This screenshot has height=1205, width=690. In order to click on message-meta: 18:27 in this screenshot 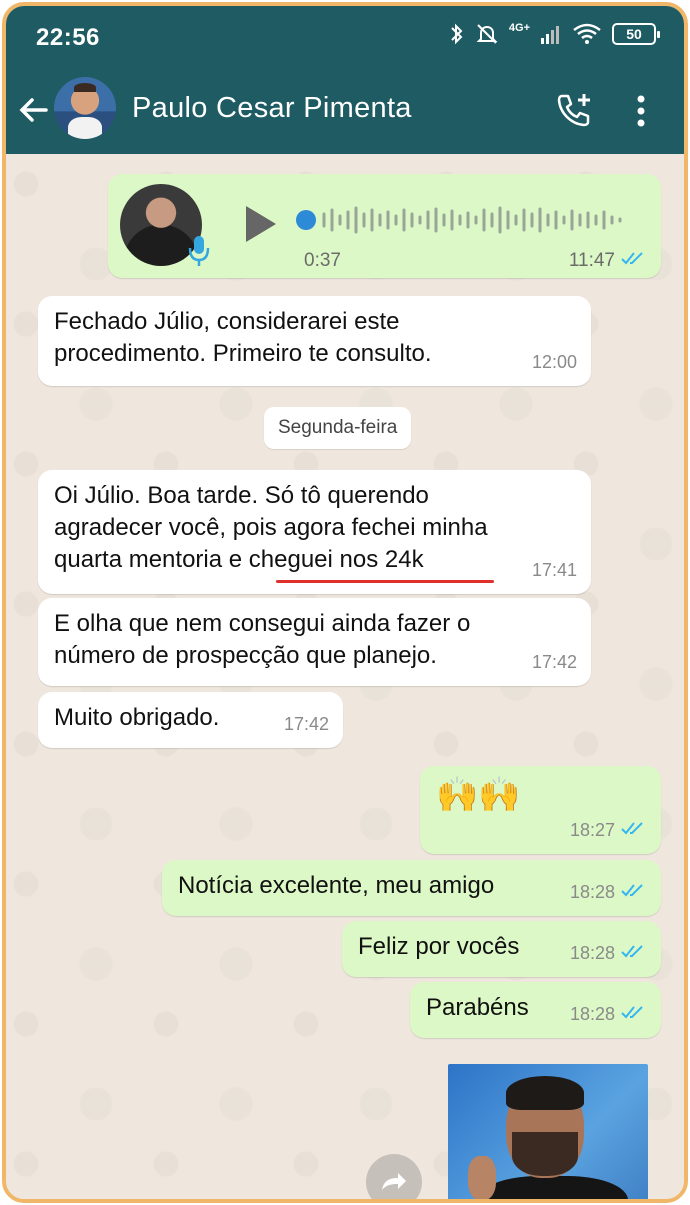, I will do `click(608, 830)`.